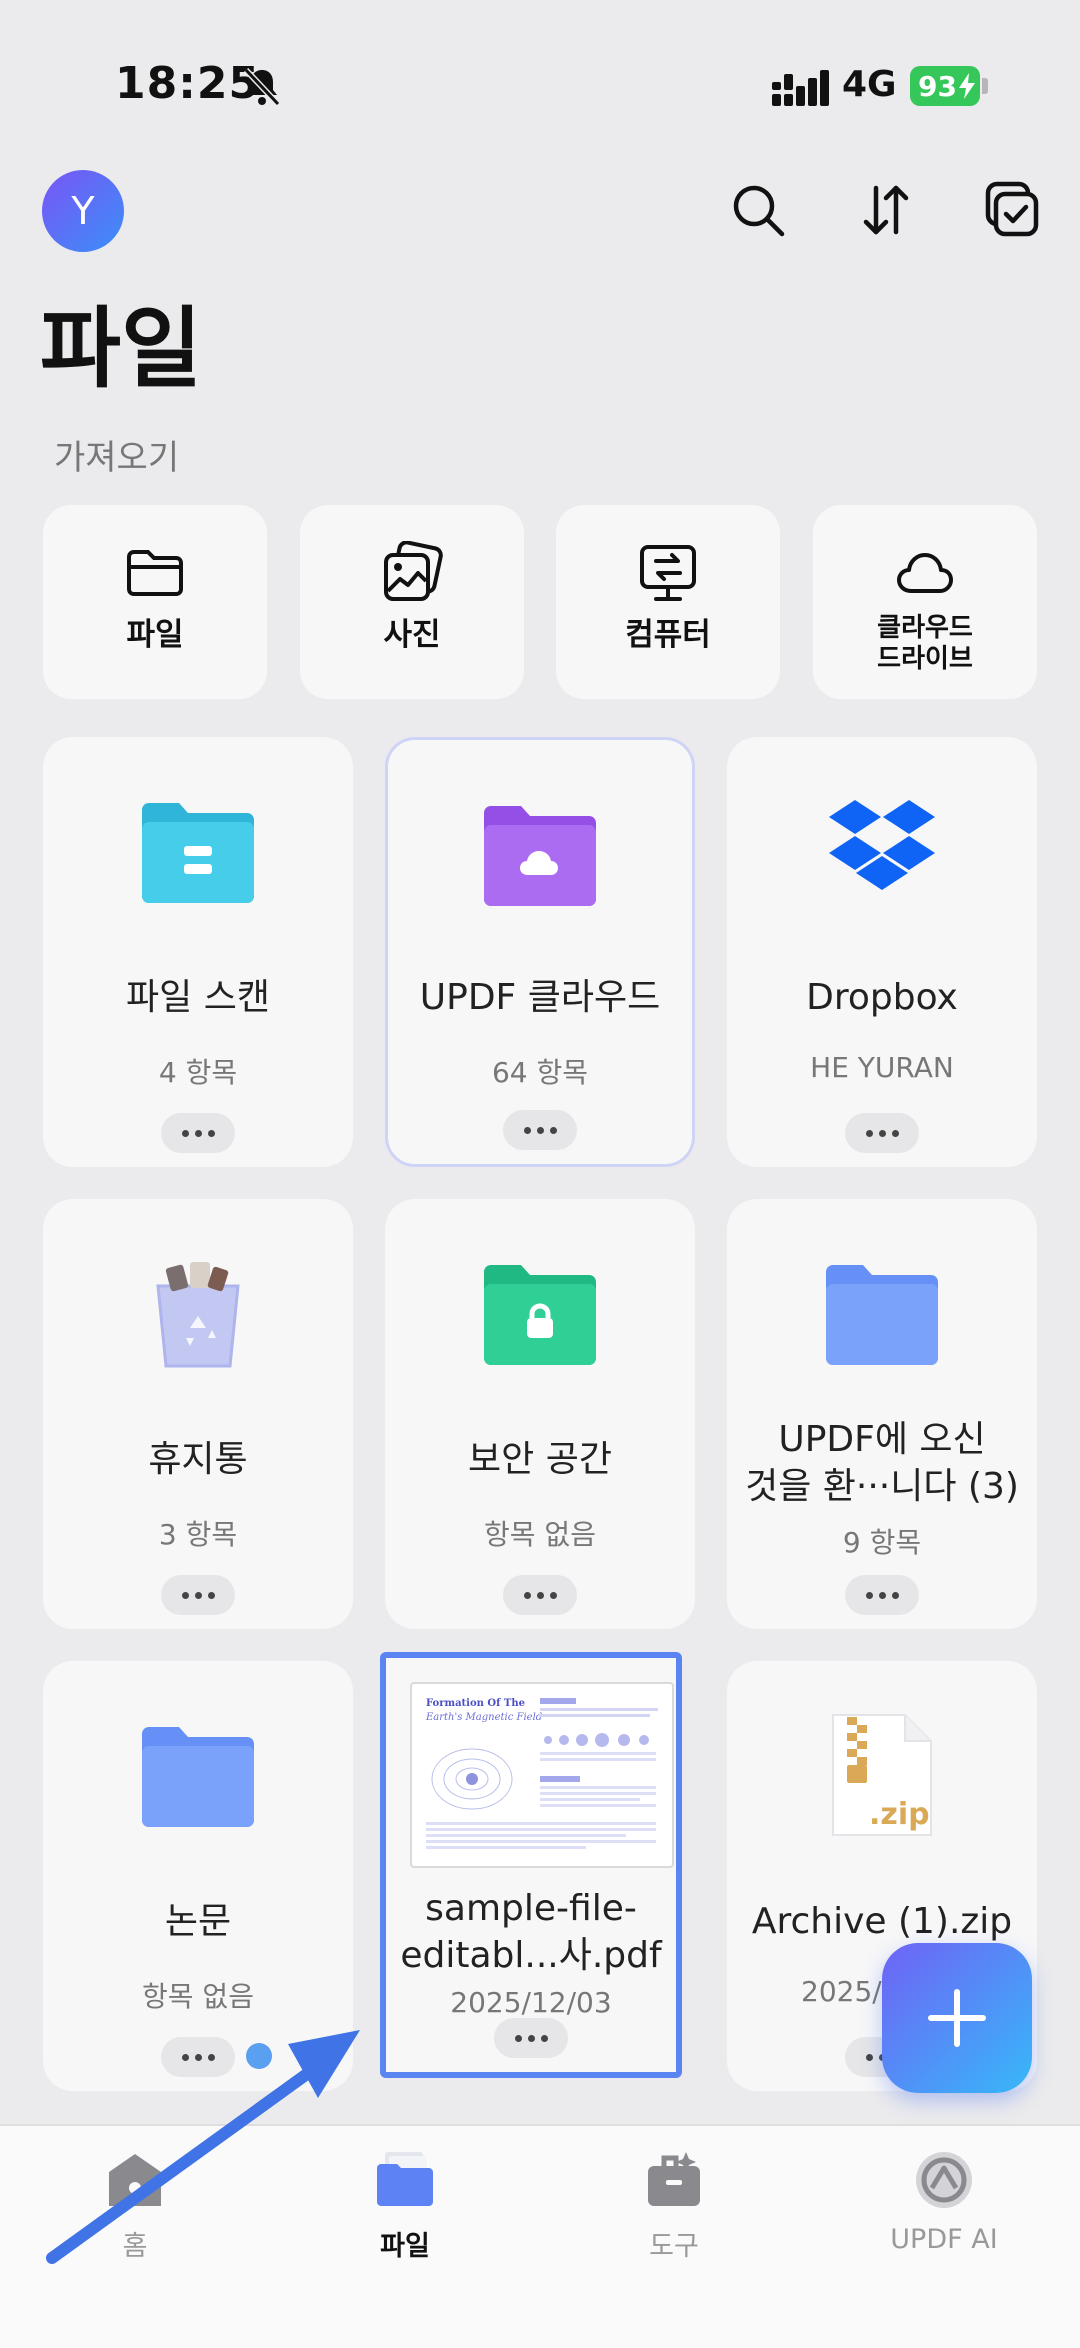 Image resolution: width=1080 pixels, height=2348 pixels. I want to click on bottom-tab-bar: 홈 파일 도구 UPDF AI, so click(540, 2236).